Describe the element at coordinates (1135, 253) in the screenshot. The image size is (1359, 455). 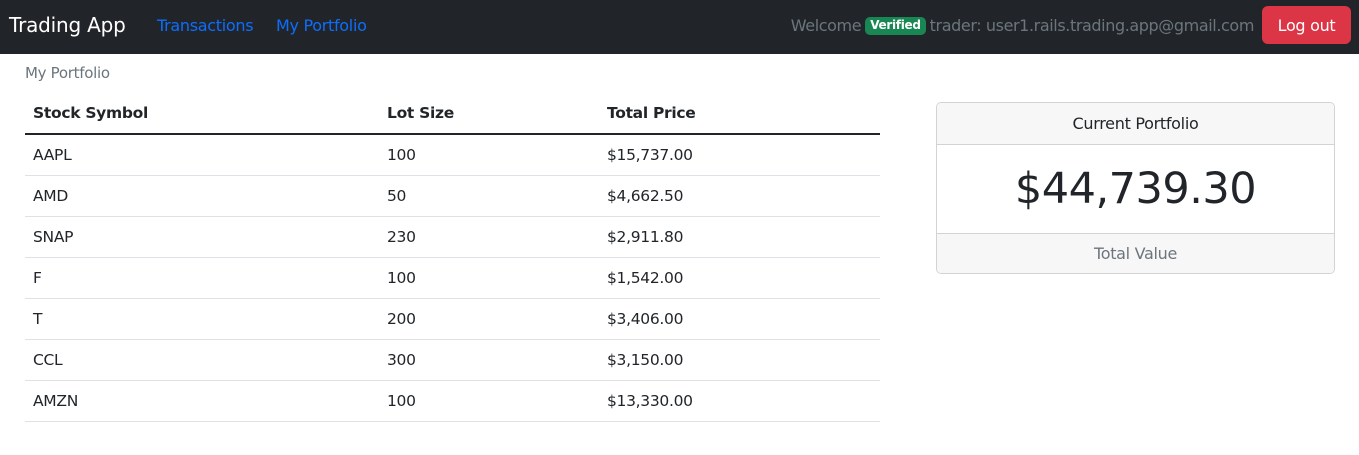
I see `card-footer: Total Value` at that location.